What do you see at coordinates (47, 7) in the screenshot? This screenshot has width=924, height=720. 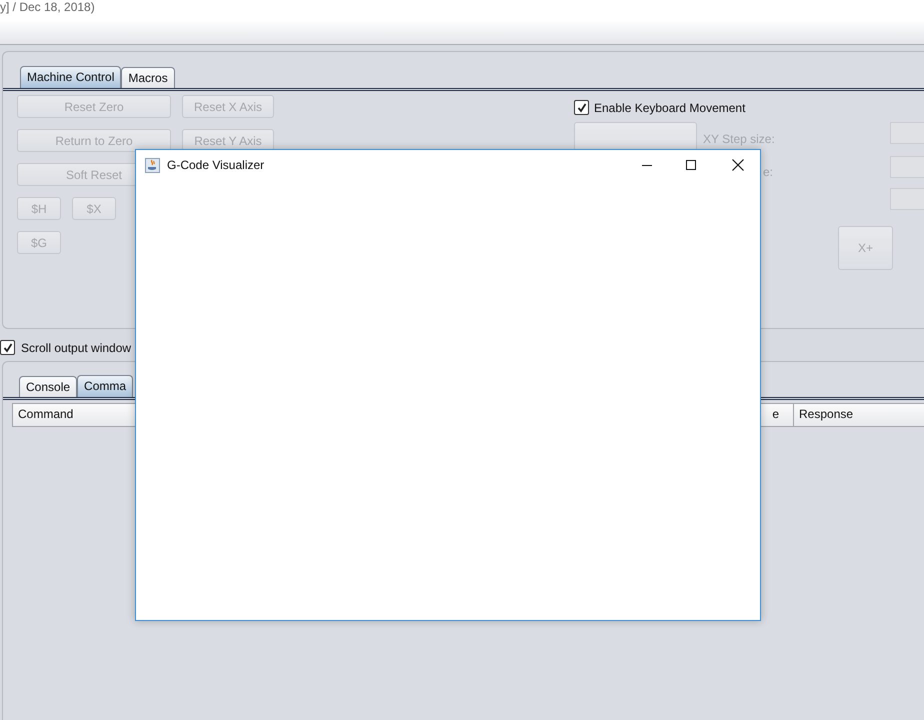 I see `title-text: y] / Dec 18, 2018)` at bounding box center [47, 7].